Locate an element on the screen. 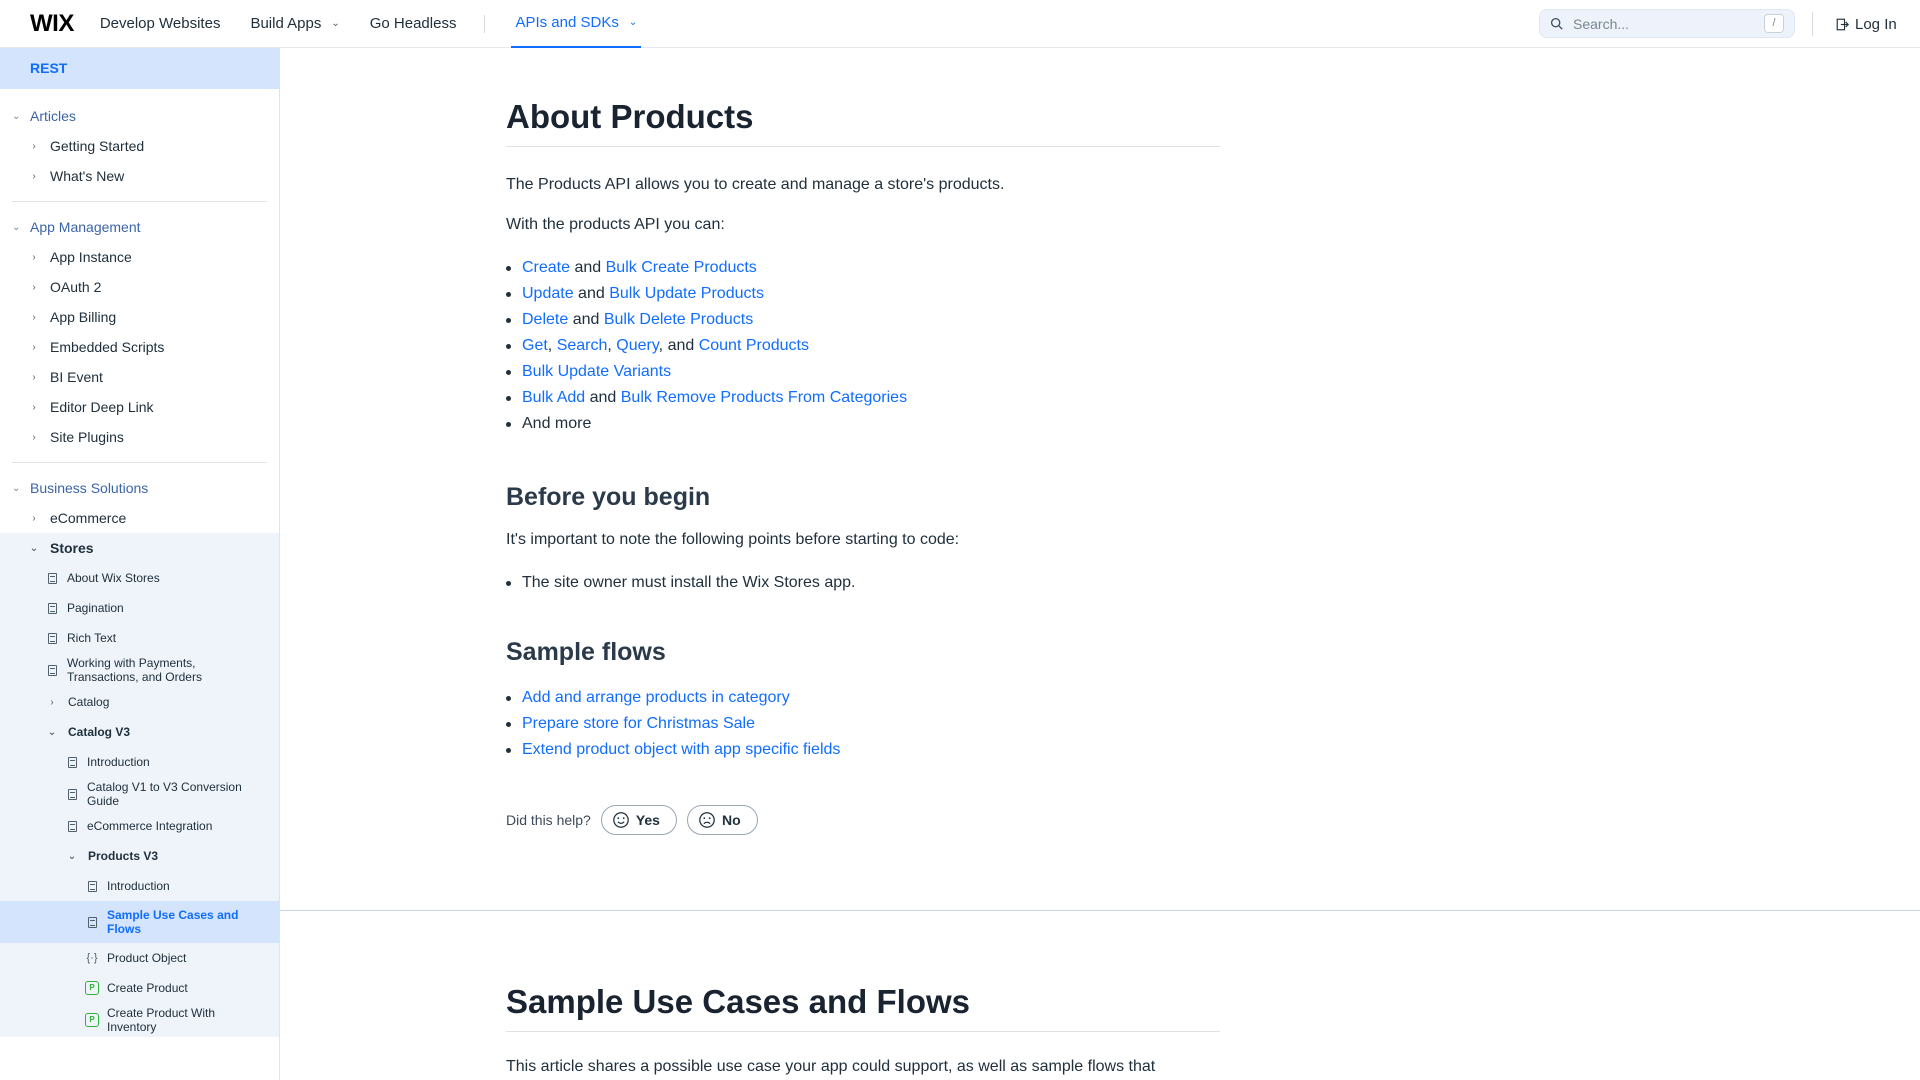 This screenshot has width=1920, height=1080. search-link: Search is located at coordinates (582, 345).